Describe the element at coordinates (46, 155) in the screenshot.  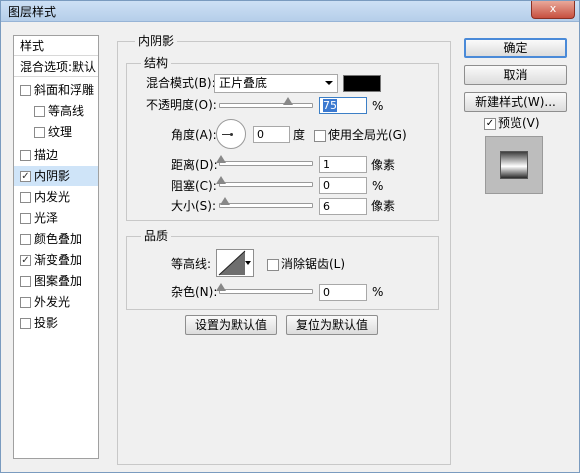
I see `sidebar-item-label: 描边` at that location.